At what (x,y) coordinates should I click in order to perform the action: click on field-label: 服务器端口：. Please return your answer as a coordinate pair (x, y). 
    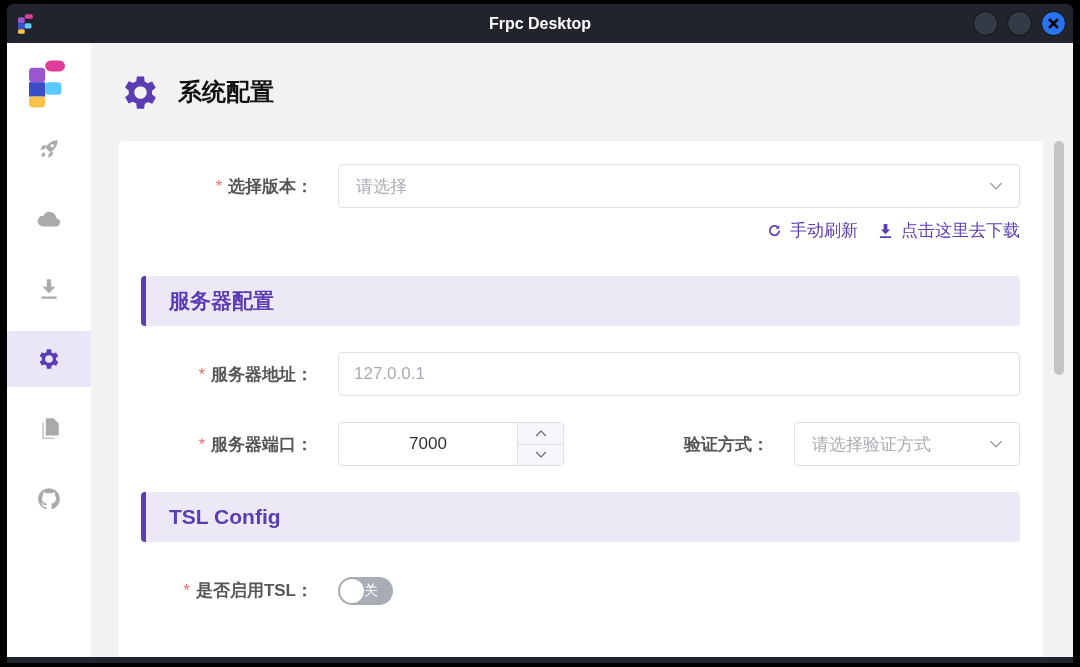
    Looking at the image, I should click on (262, 444).